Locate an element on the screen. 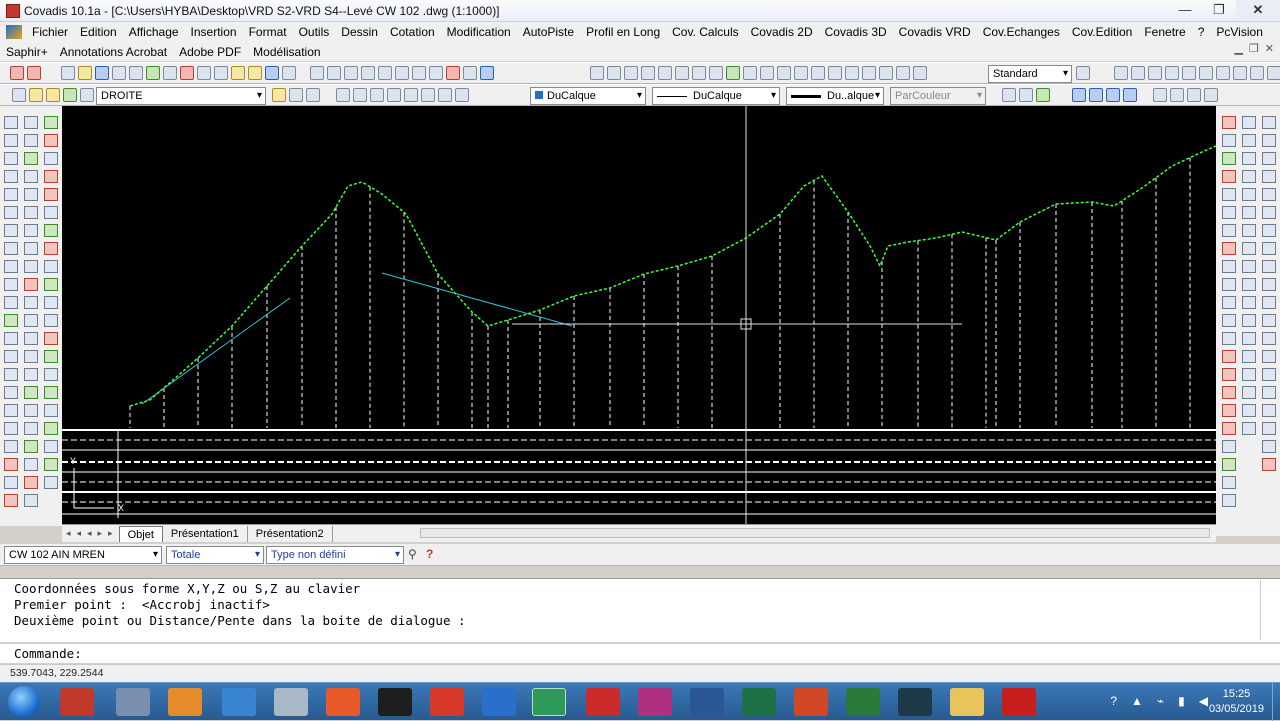 The width and height of the screenshot is (1280, 721). menu-covadis-2d: Covadis 2D is located at coordinates (782, 32).